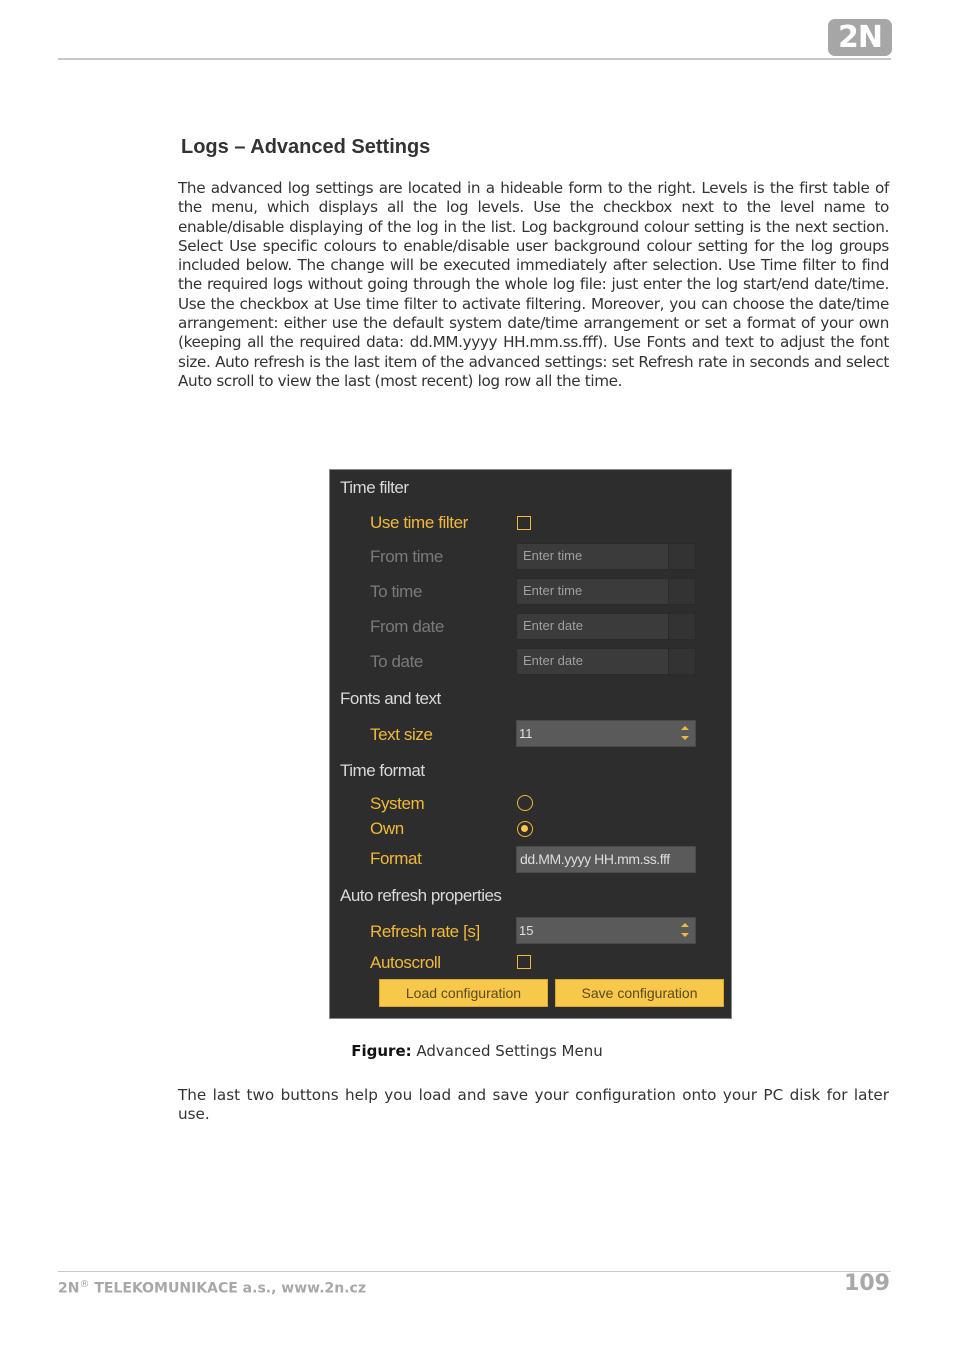 The height and width of the screenshot is (1350, 954). Describe the element at coordinates (425, 931) in the screenshot. I see `refresh-rate-label: Refresh rate [s]` at that location.